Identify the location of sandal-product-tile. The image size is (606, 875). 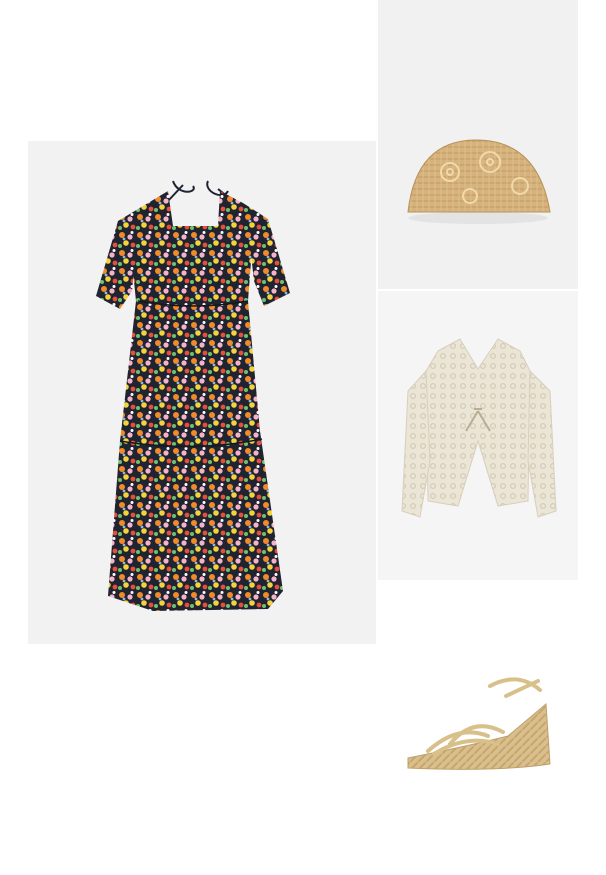
(478, 730).